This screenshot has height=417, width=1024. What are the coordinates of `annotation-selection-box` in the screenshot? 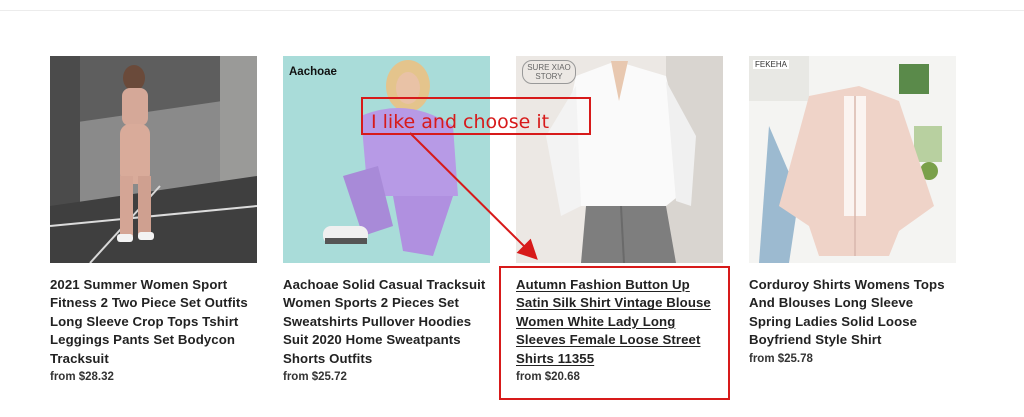 It's located at (614, 333).